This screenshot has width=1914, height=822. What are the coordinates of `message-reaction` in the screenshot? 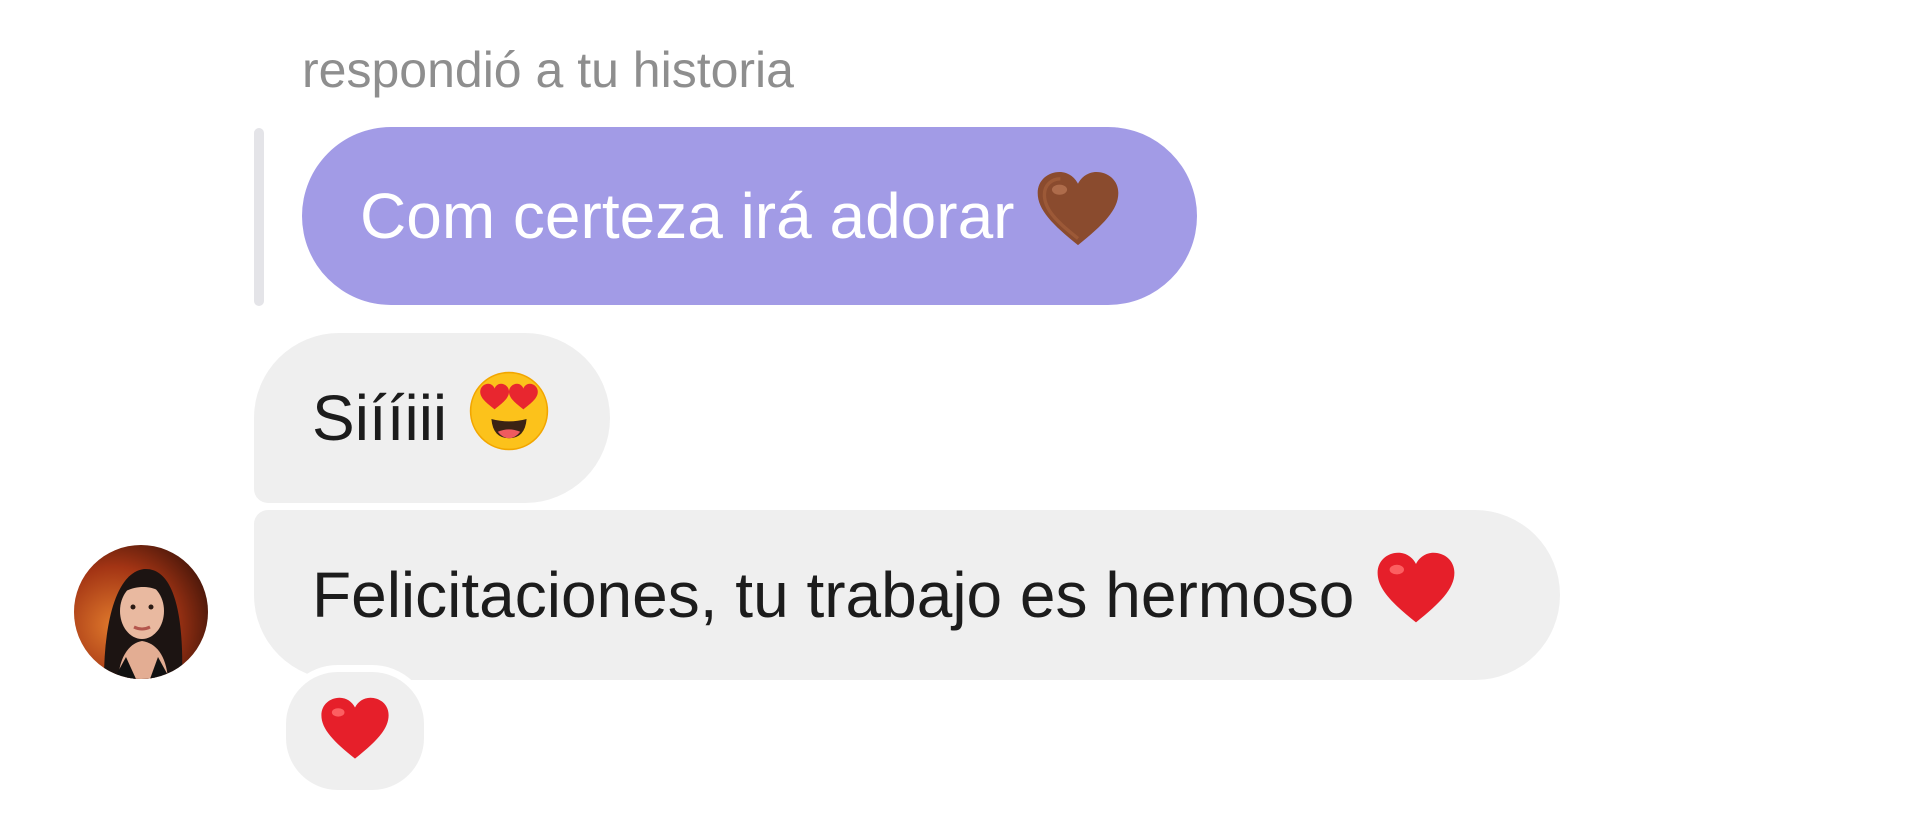 It's located at (355, 731).